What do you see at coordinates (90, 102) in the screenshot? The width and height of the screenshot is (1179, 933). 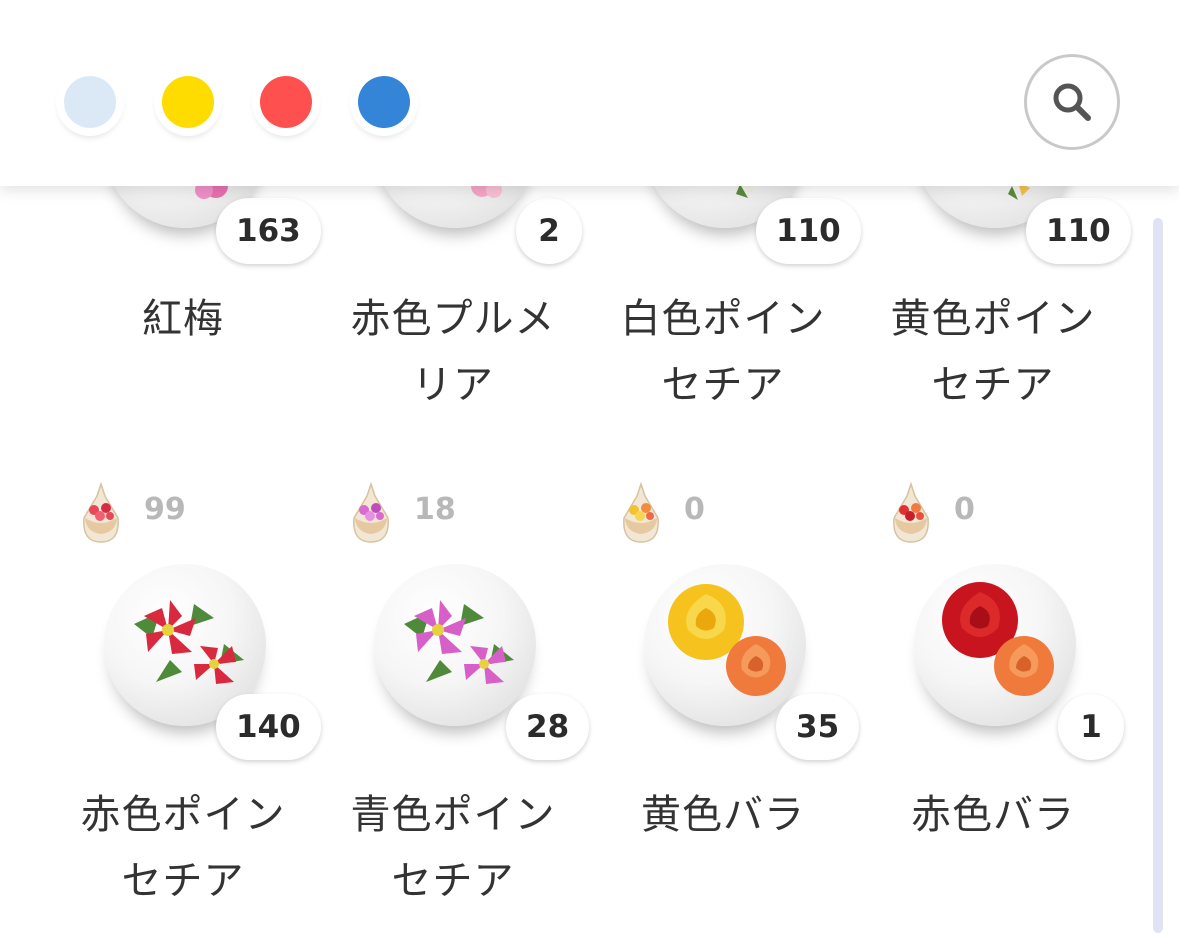 I see `color-filter-white` at bounding box center [90, 102].